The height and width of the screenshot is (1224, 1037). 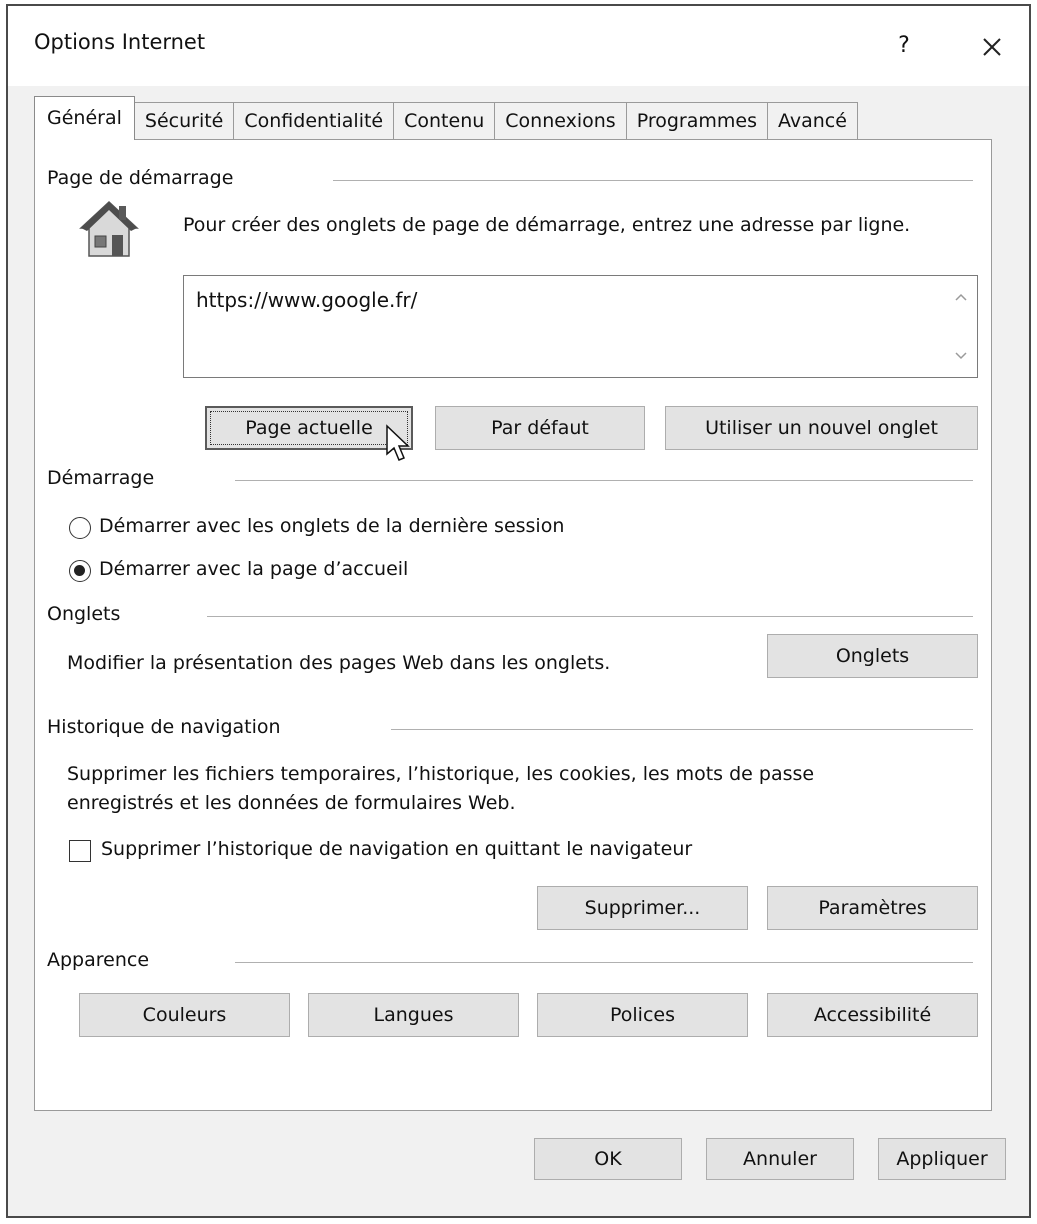 I want to click on tab-connections: Connexions, so click(x=560, y=121).